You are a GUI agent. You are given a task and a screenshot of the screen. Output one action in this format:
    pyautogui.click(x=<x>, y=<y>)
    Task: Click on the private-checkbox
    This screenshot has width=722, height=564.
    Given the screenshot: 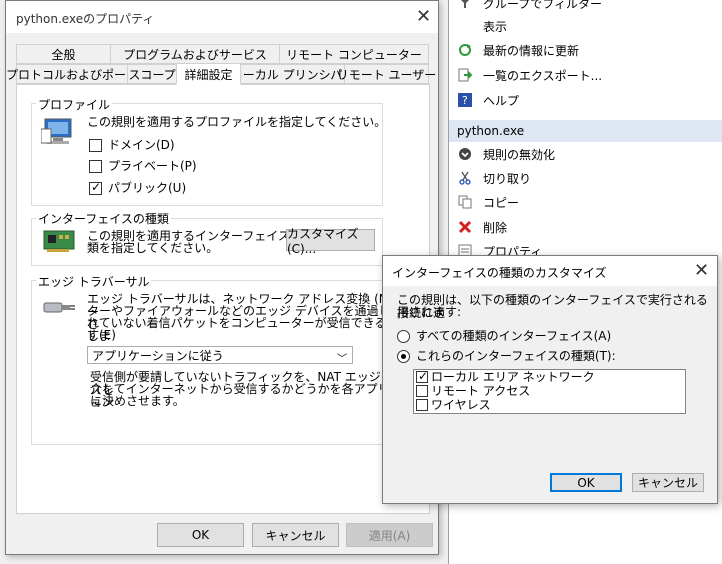 What is the action you would take?
    pyautogui.click(x=95, y=166)
    